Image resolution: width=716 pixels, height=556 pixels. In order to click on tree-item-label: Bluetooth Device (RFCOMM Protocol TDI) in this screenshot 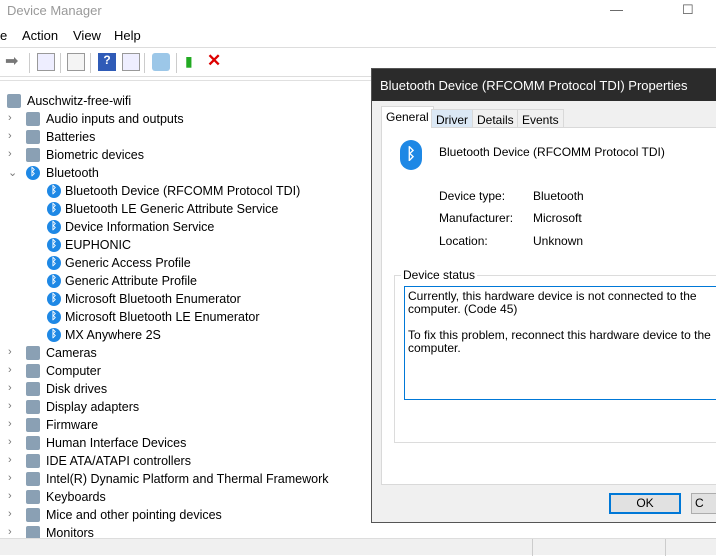, I will do `click(183, 191)`.